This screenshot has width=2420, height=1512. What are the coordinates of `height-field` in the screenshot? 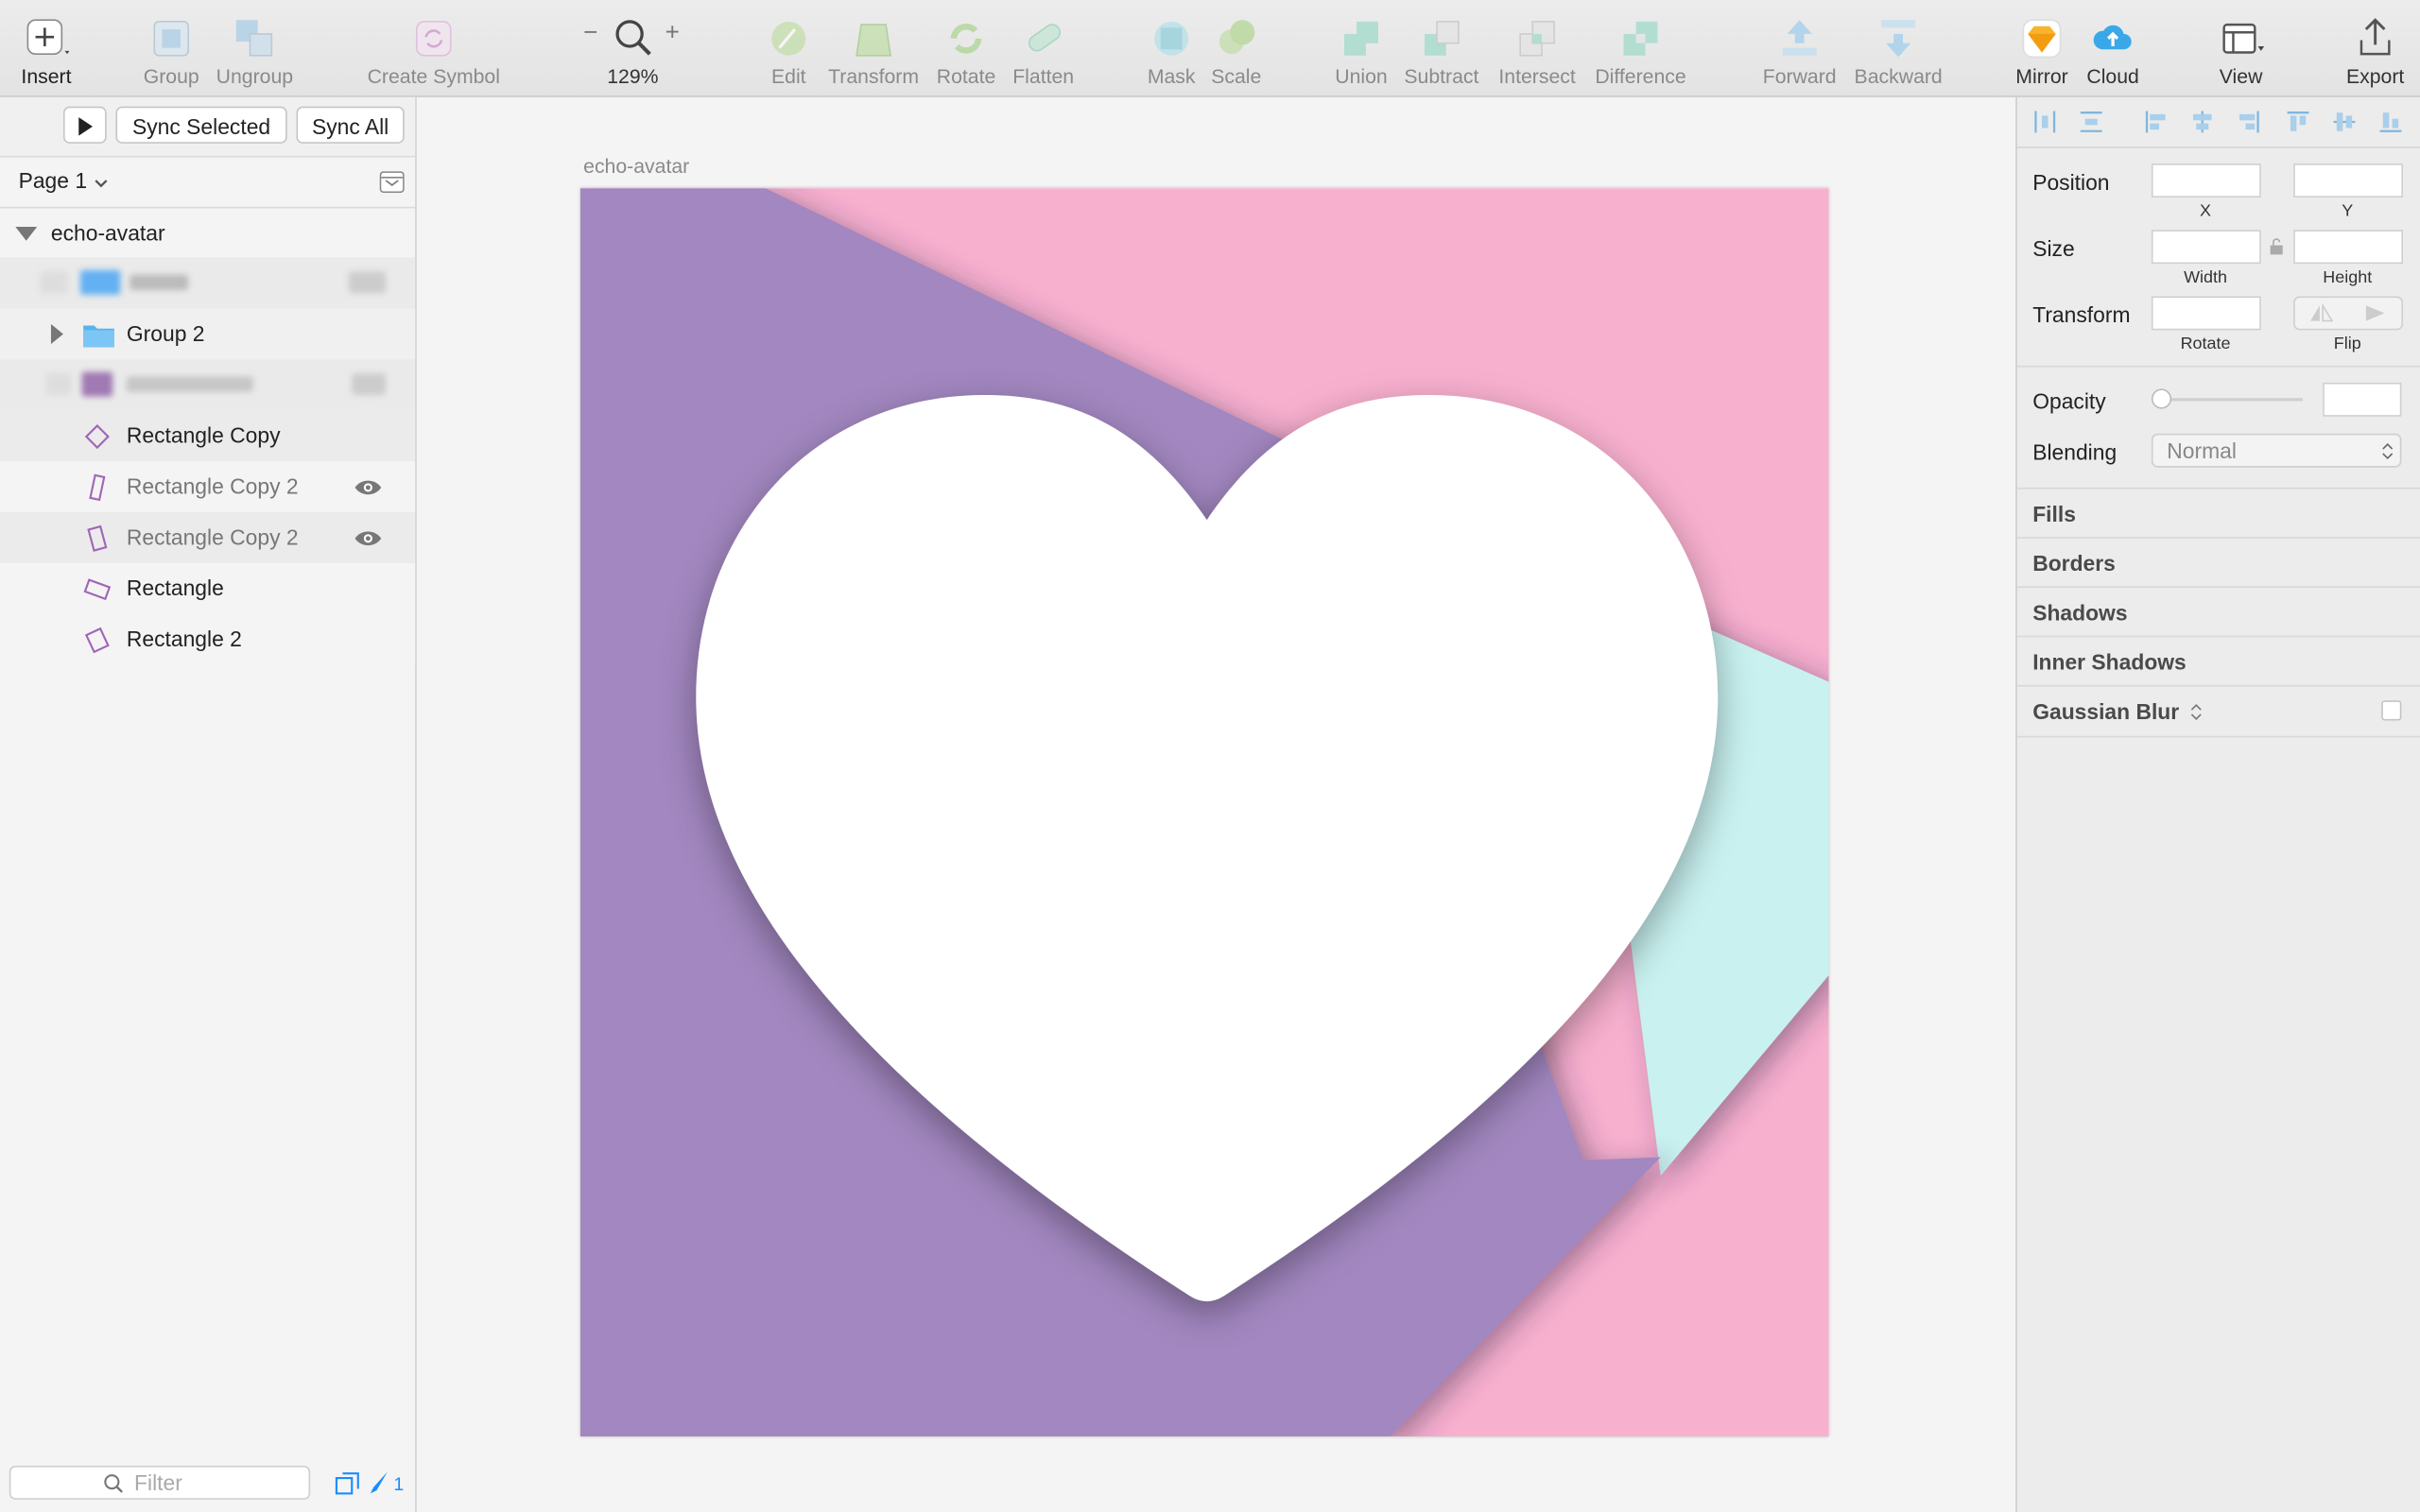 It's located at (2348, 247).